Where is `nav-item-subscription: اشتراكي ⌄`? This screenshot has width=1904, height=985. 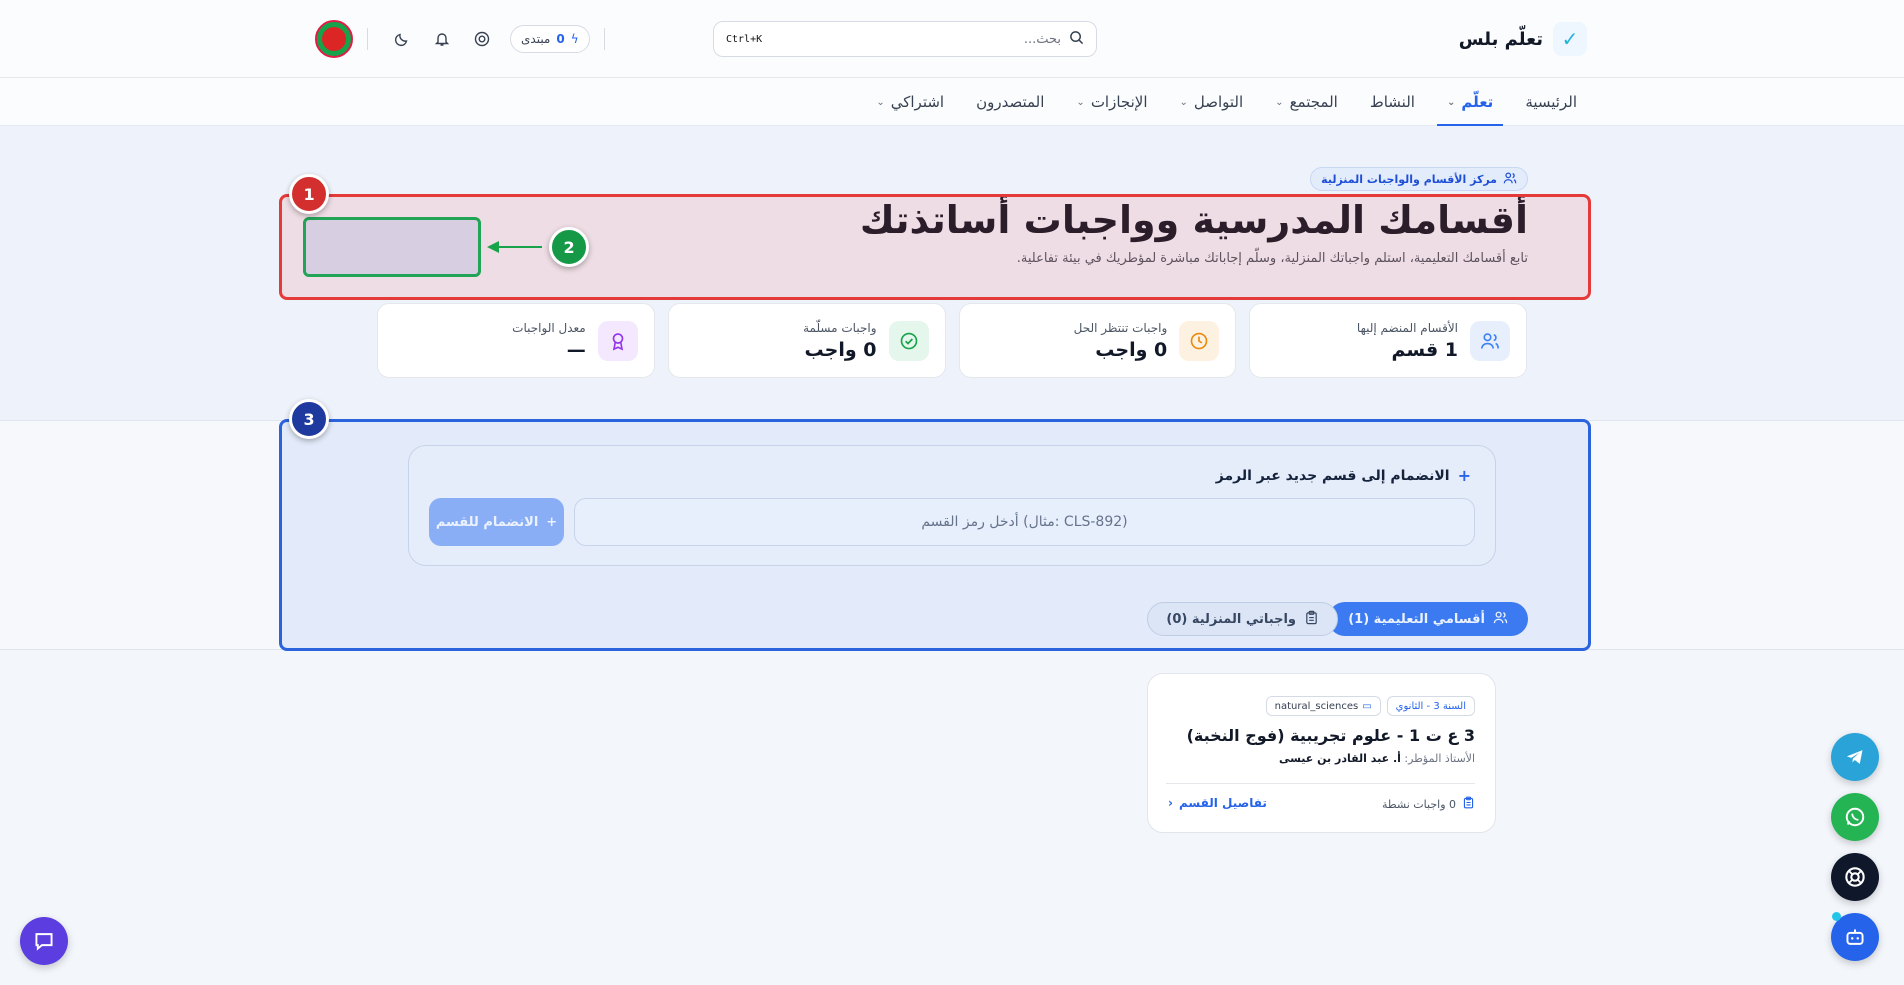
nav-item-subscription: اشتراكي ⌄ is located at coordinates (910, 102).